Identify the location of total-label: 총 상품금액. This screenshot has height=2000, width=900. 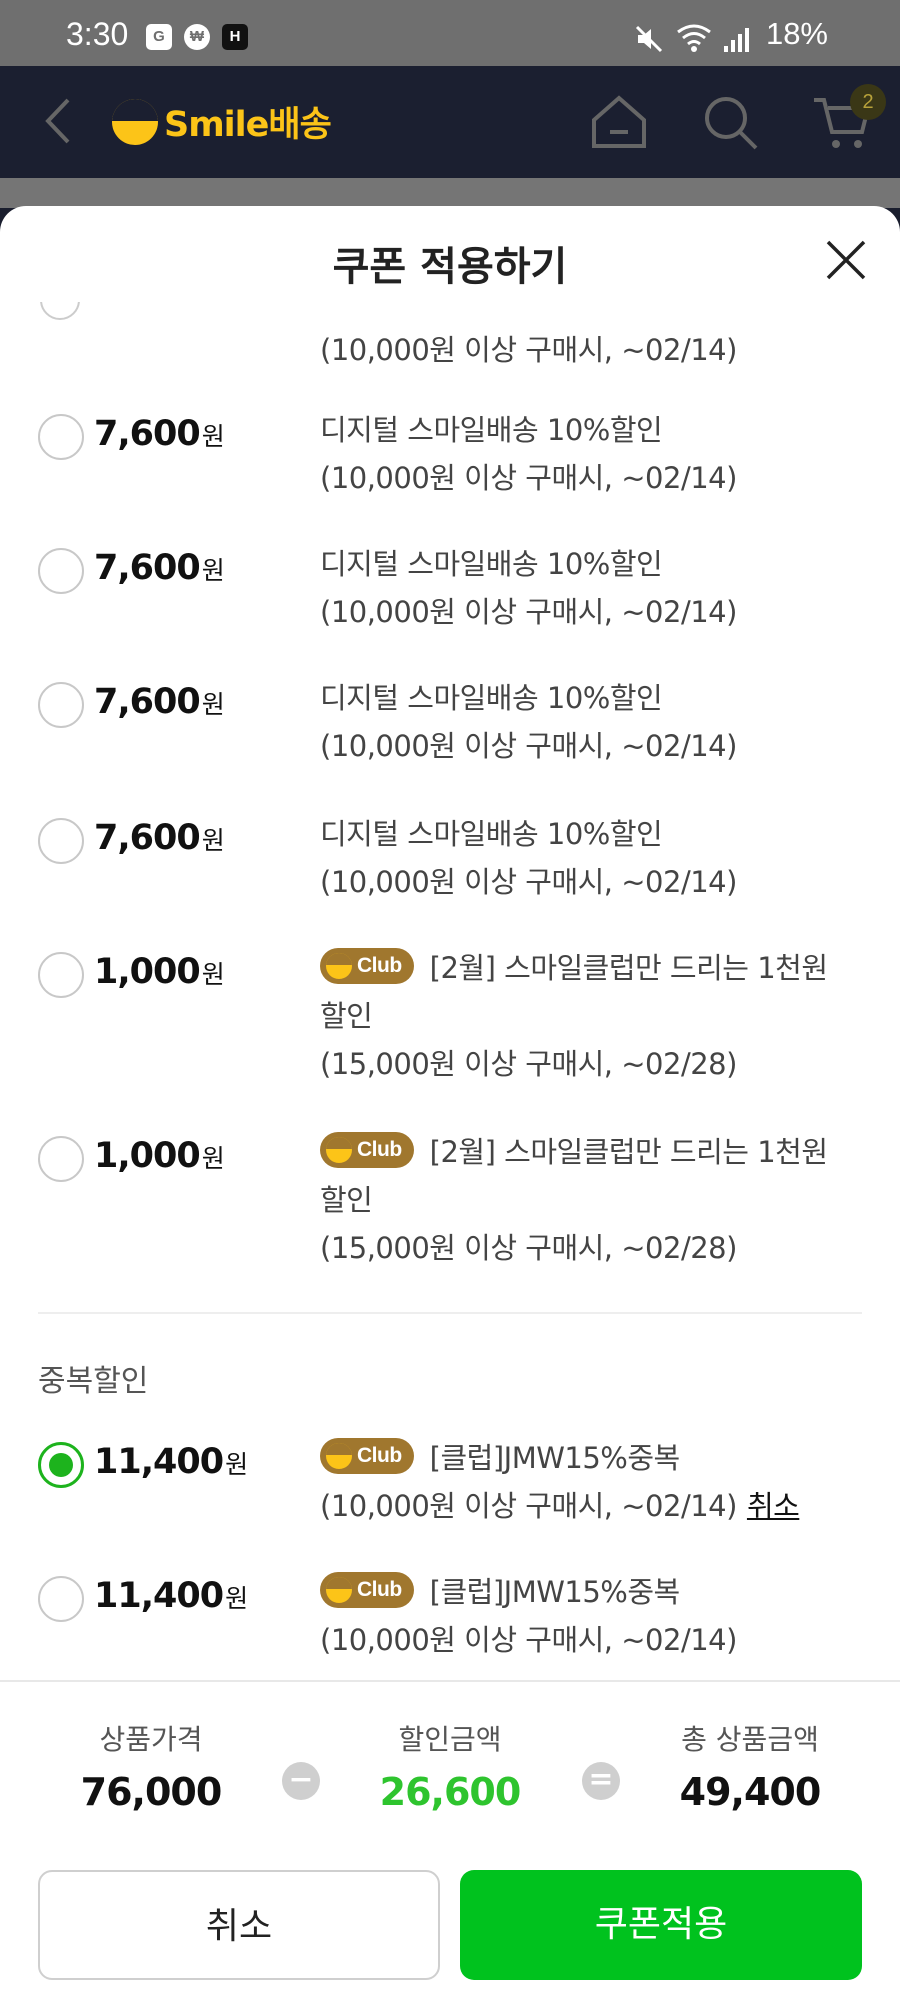
(750, 1739).